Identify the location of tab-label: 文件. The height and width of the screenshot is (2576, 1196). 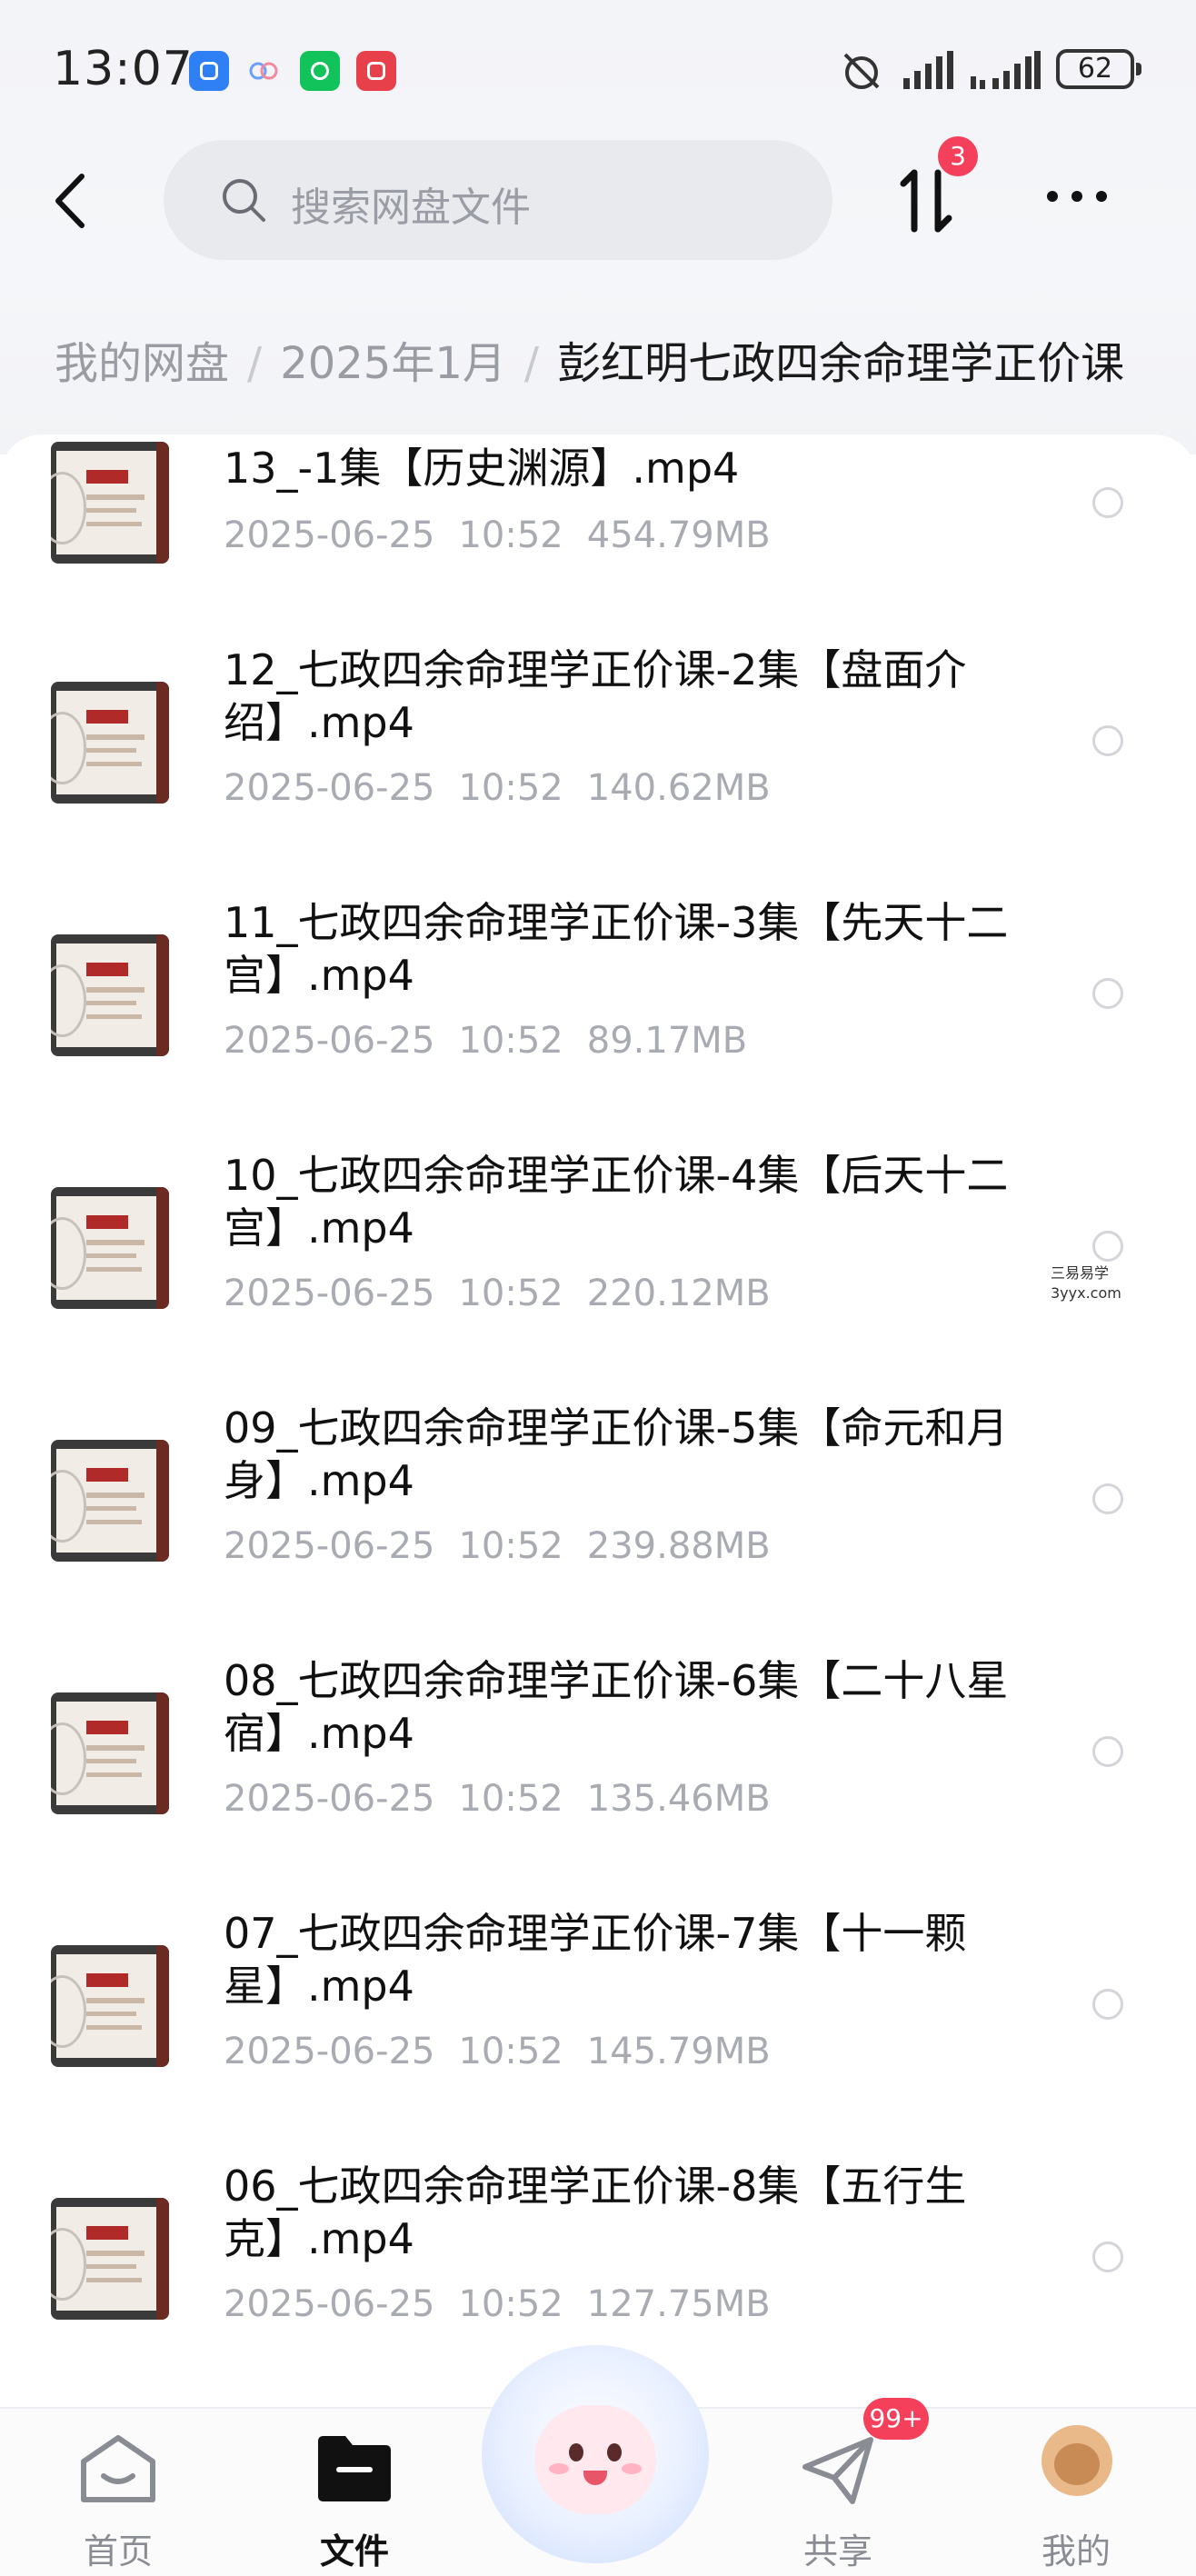
(354, 2551).